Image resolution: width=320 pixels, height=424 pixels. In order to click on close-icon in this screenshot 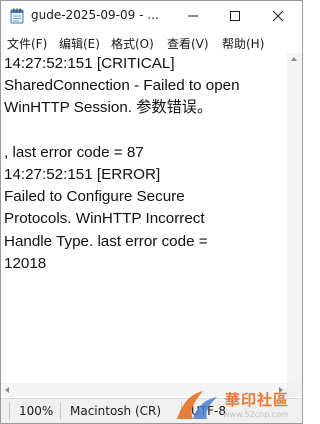, I will do `click(278, 16)`.